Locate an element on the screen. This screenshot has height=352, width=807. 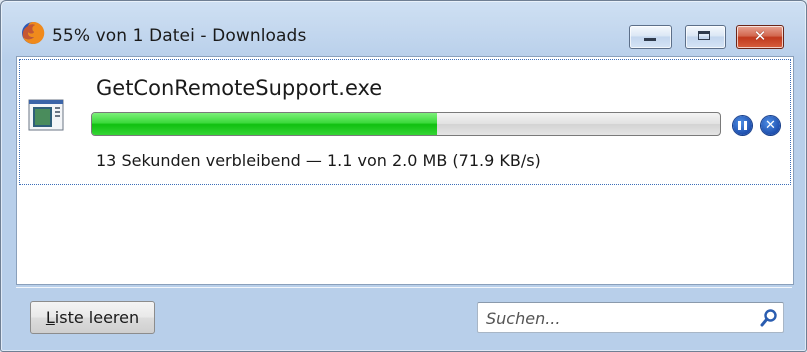
application-file-icon is located at coordinates (46, 115).